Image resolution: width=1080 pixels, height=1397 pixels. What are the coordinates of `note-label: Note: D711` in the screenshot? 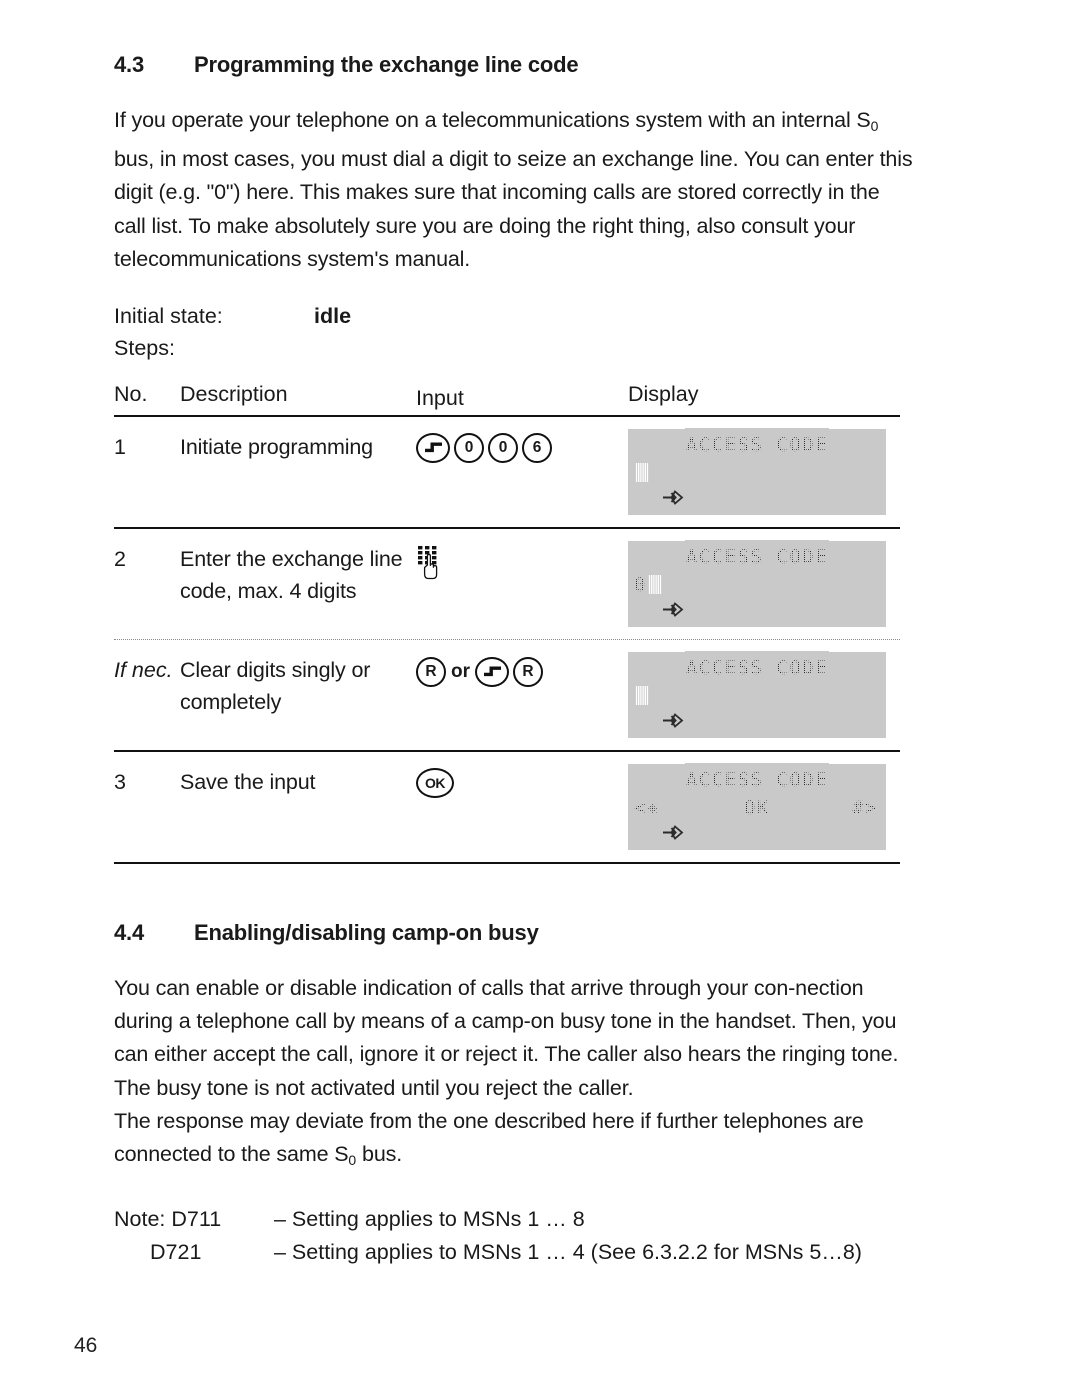 It's located at (168, 1219).